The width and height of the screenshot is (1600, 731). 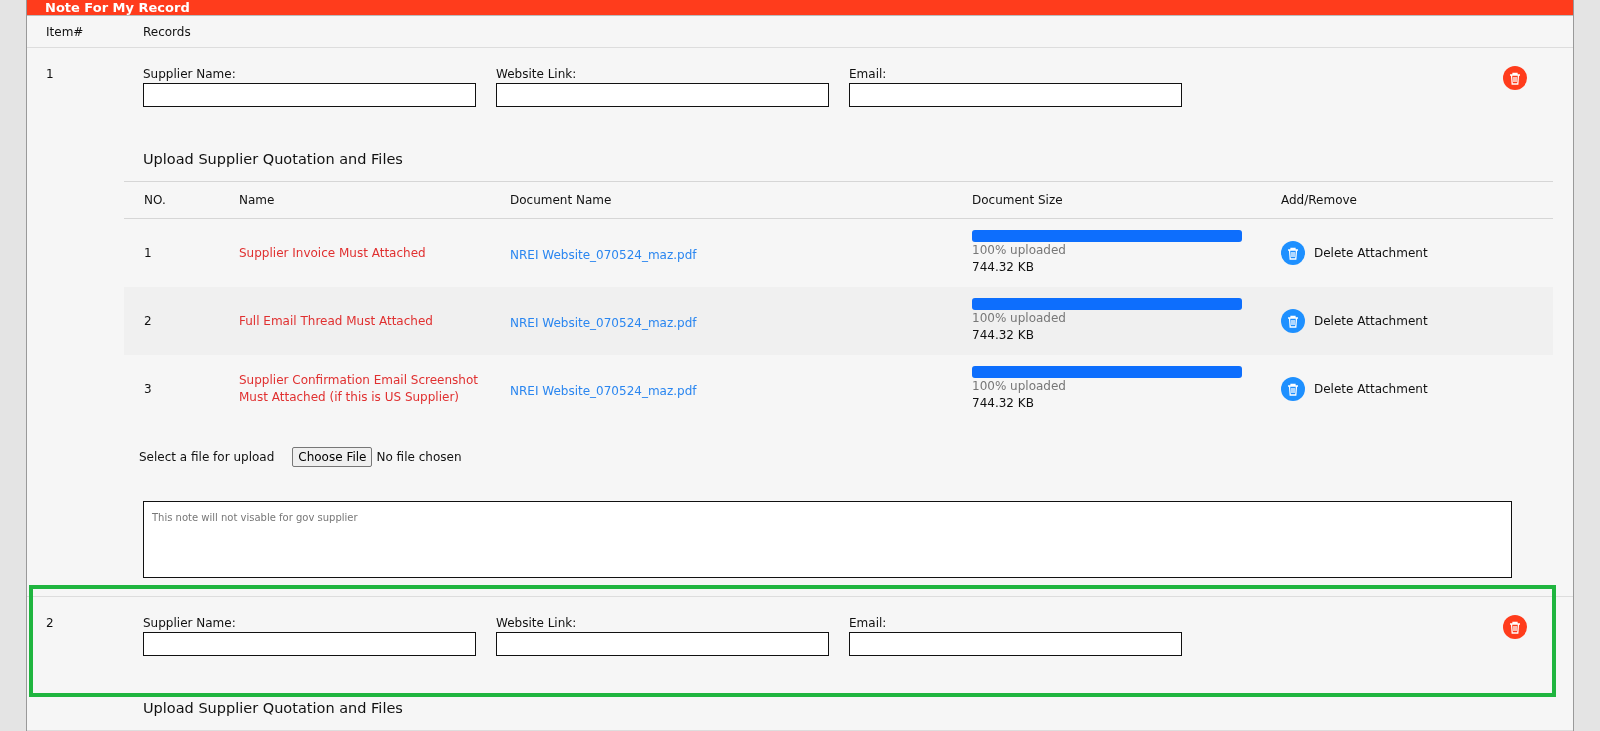 I want to click on column-header: Records, so click(x=167, y=32).